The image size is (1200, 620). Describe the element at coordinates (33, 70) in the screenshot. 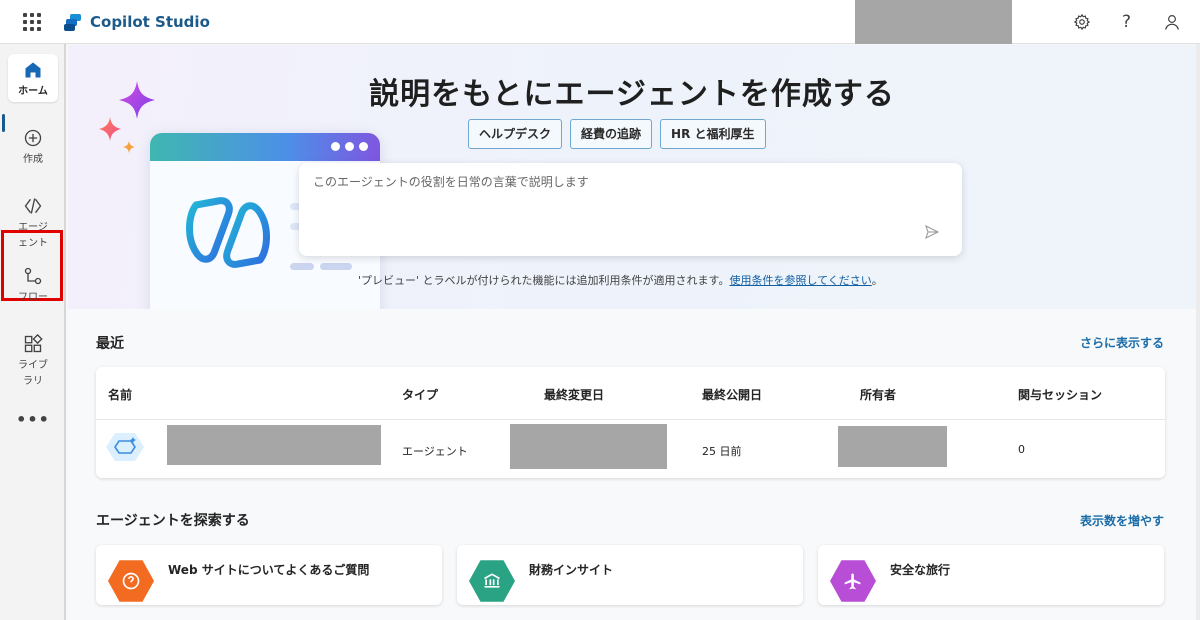

I see `home-icon` at that location.